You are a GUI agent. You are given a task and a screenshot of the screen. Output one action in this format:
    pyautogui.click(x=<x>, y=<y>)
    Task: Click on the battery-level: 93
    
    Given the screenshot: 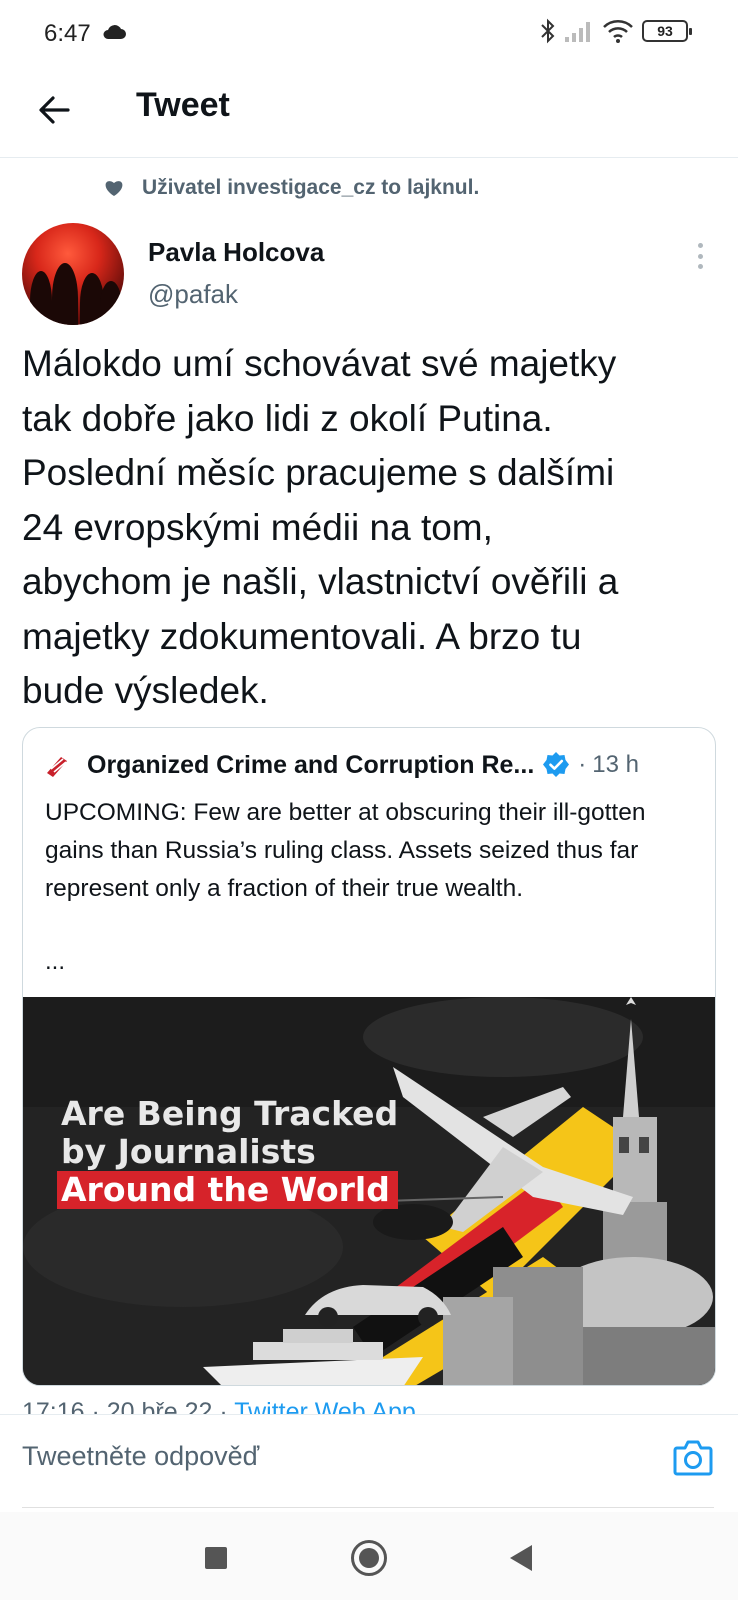 What is the action you would take?
    pyautogui.click(x=665, y=31)
    